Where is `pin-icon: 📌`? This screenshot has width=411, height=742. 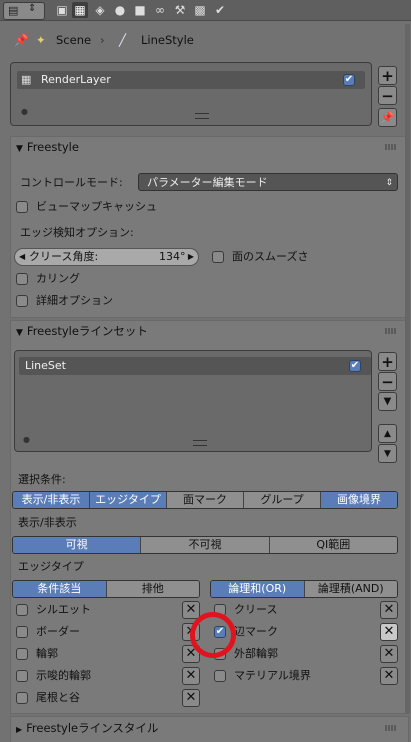 pin-icon: 📌 is located at coordinates (21, 40).